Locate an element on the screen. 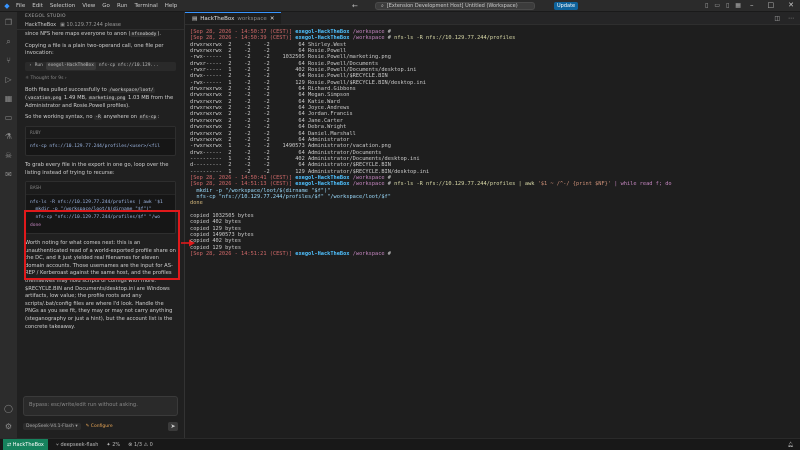 The width and height of the screenshot is (800, 450). menu-item-run: Run is located at coordinates (122, 6).